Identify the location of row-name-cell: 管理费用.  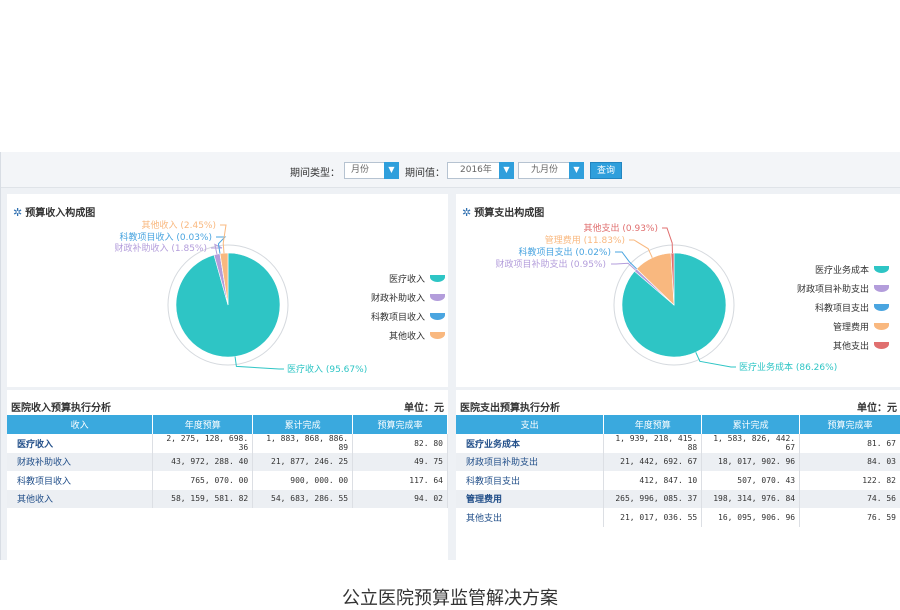
(530, 498).